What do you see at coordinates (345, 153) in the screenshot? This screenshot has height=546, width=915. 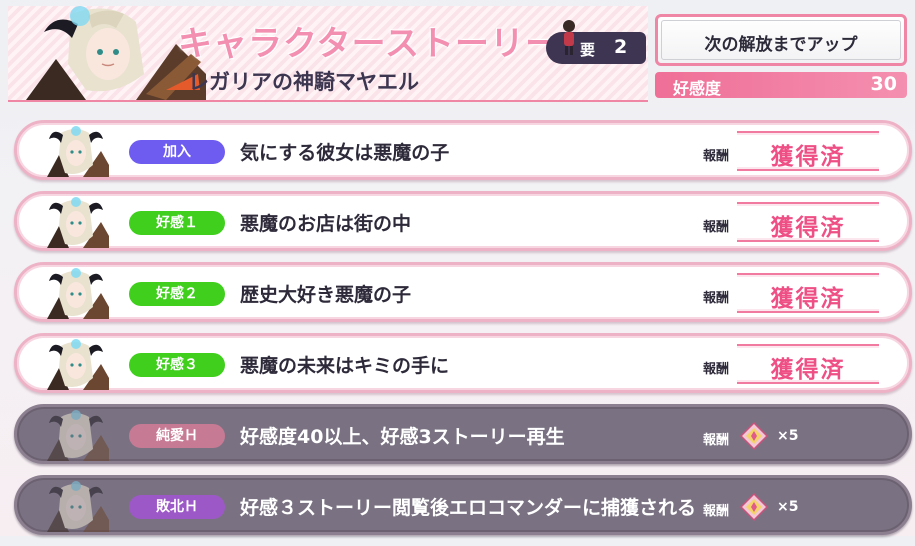 I see `story-title: 気にする彼女は悪魔の子` at bounding box center [345, 153].